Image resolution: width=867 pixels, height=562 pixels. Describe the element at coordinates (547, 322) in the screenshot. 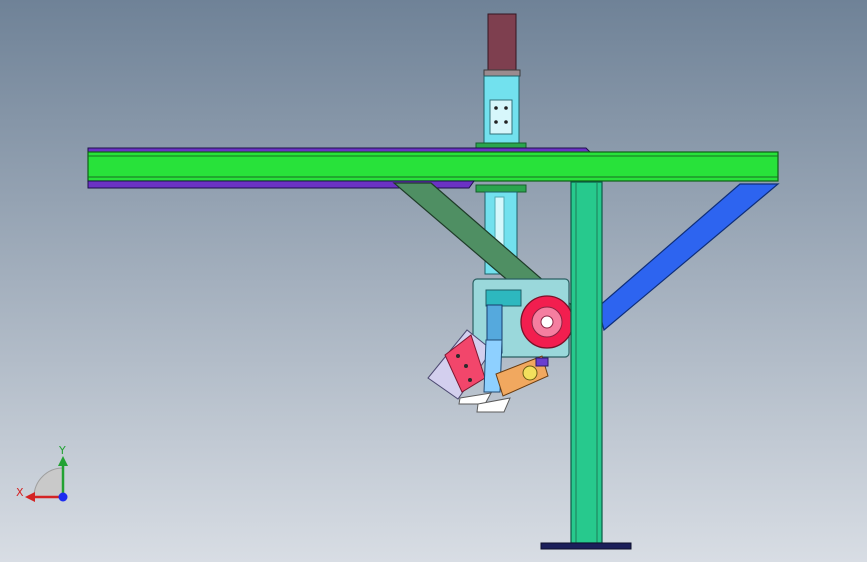

I see `drive-wheel-hub` at that location.